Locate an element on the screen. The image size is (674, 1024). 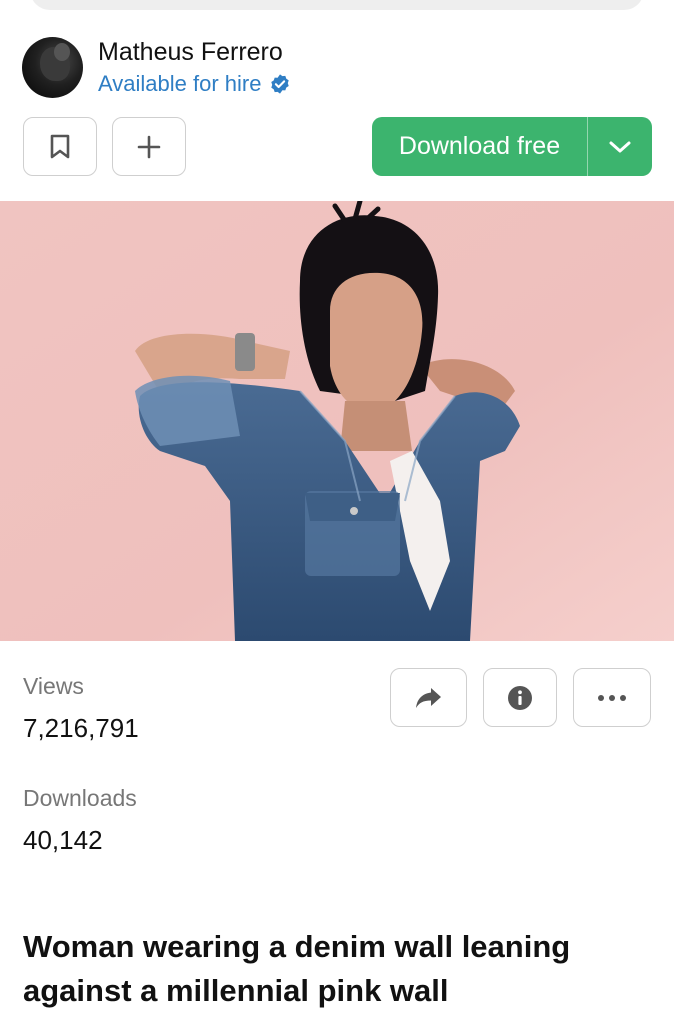
info-icon is located at coordinates (520, 697).